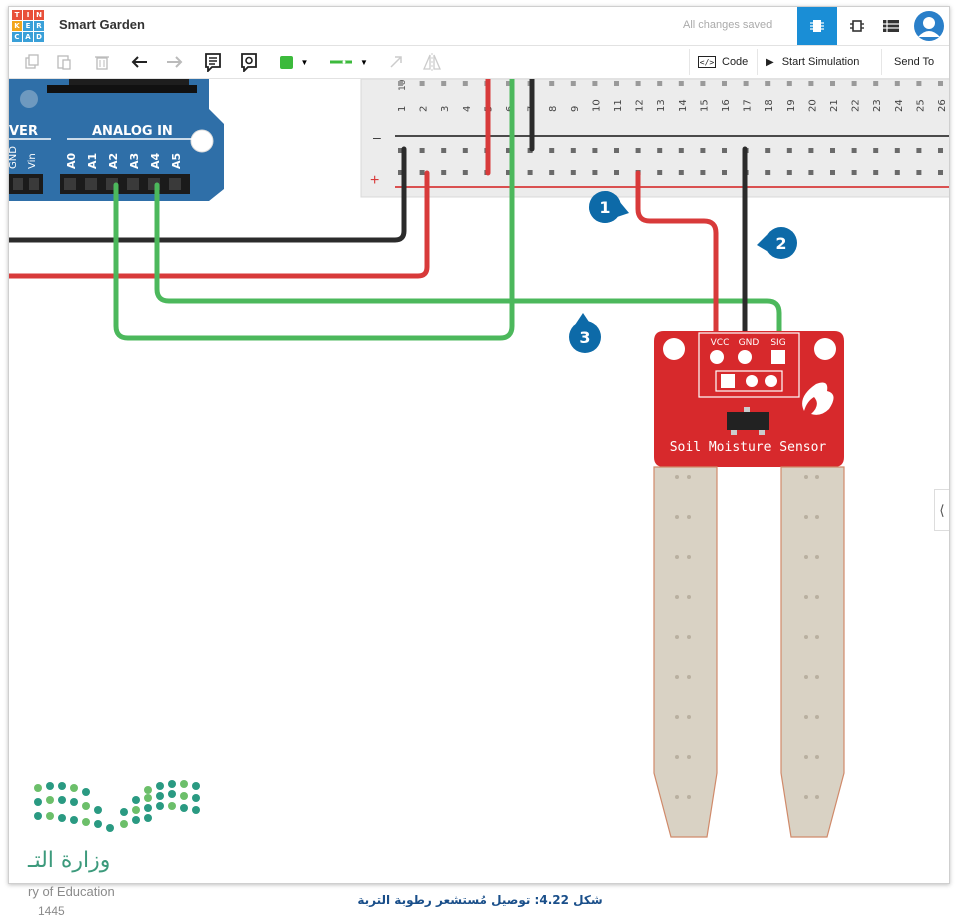  Describe the element at coordinates (432, 62) in the screenshot. I see `flip-button` at that location.